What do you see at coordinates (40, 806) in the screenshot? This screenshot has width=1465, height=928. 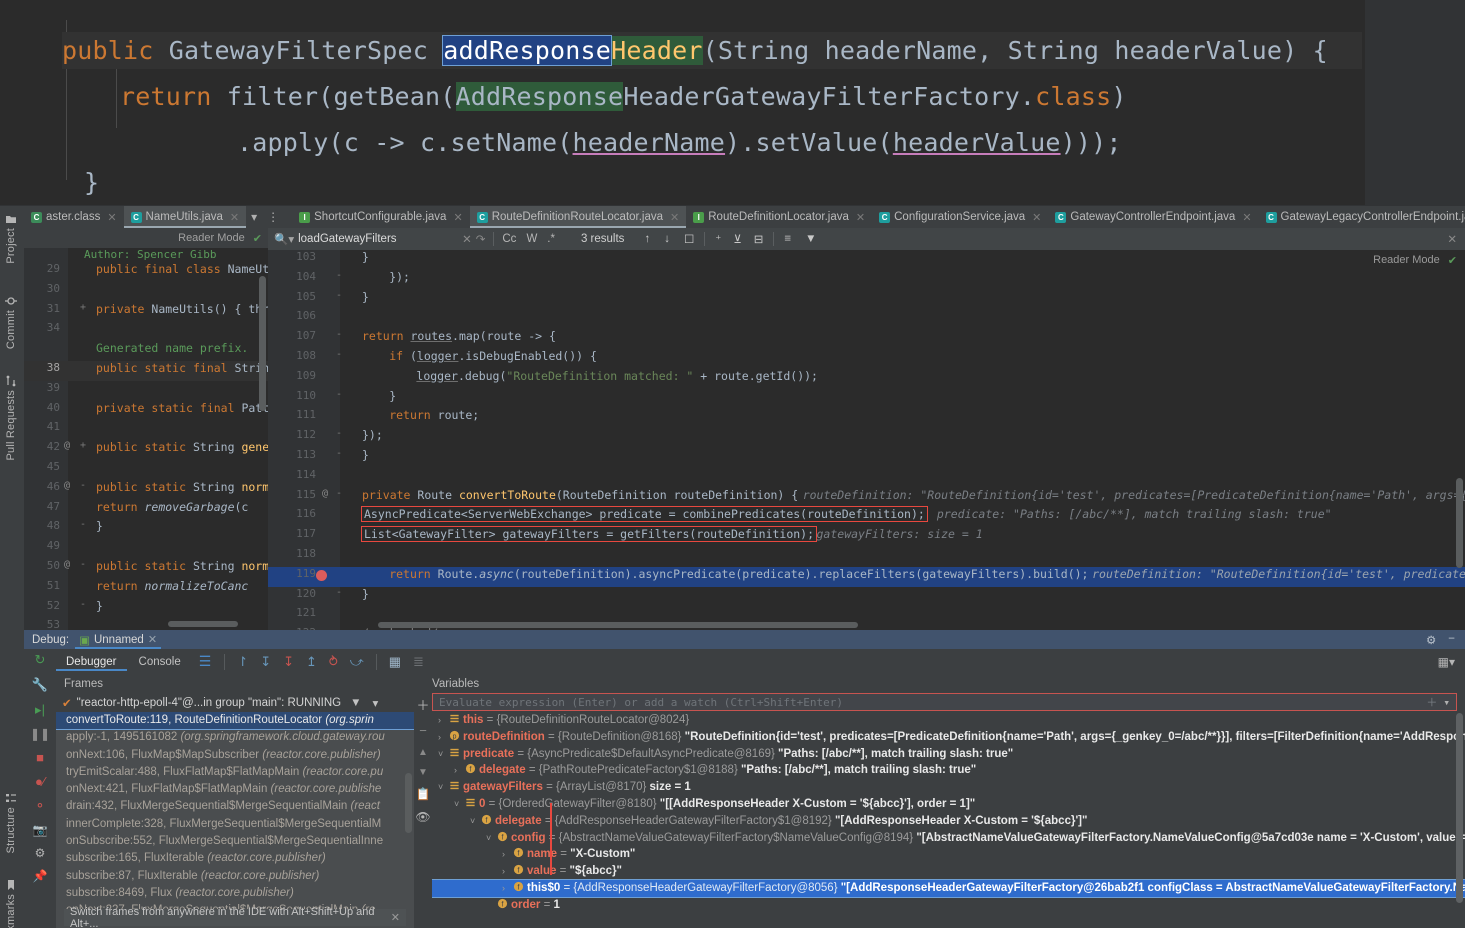 I see `view-breakpoints-icon: ⚬` at bounding box center [40, 806].